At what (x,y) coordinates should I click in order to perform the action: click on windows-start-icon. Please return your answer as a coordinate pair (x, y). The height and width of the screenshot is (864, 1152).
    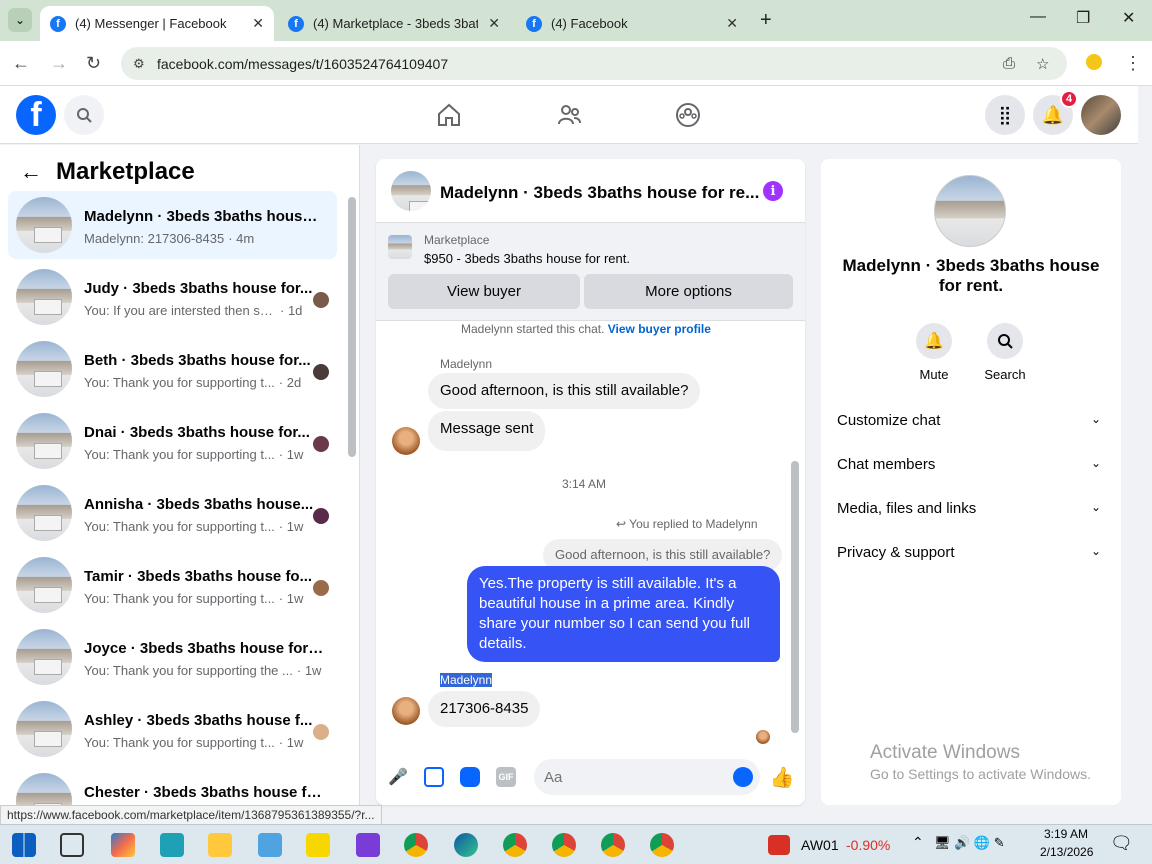
    Looking at the image, I should click on (24, 845).